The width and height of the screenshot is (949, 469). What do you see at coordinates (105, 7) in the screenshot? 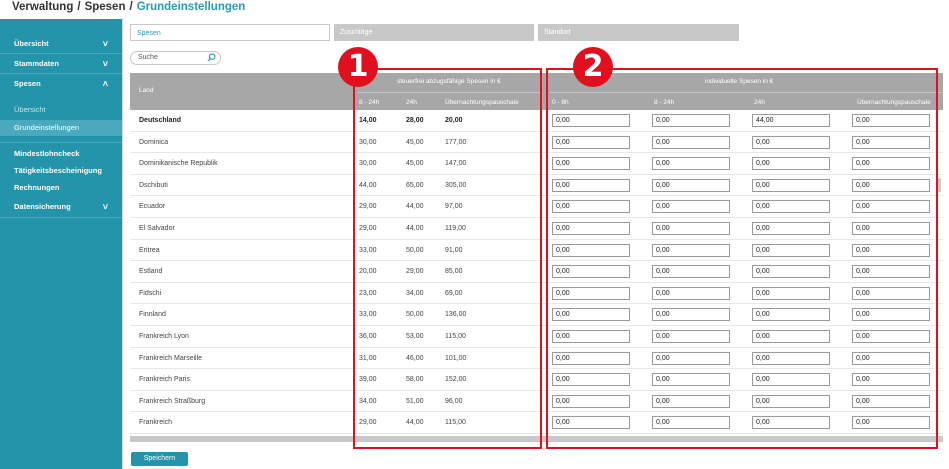
I see `breadcrumb-spesen: Spesen` at bounding box center [105, 7].